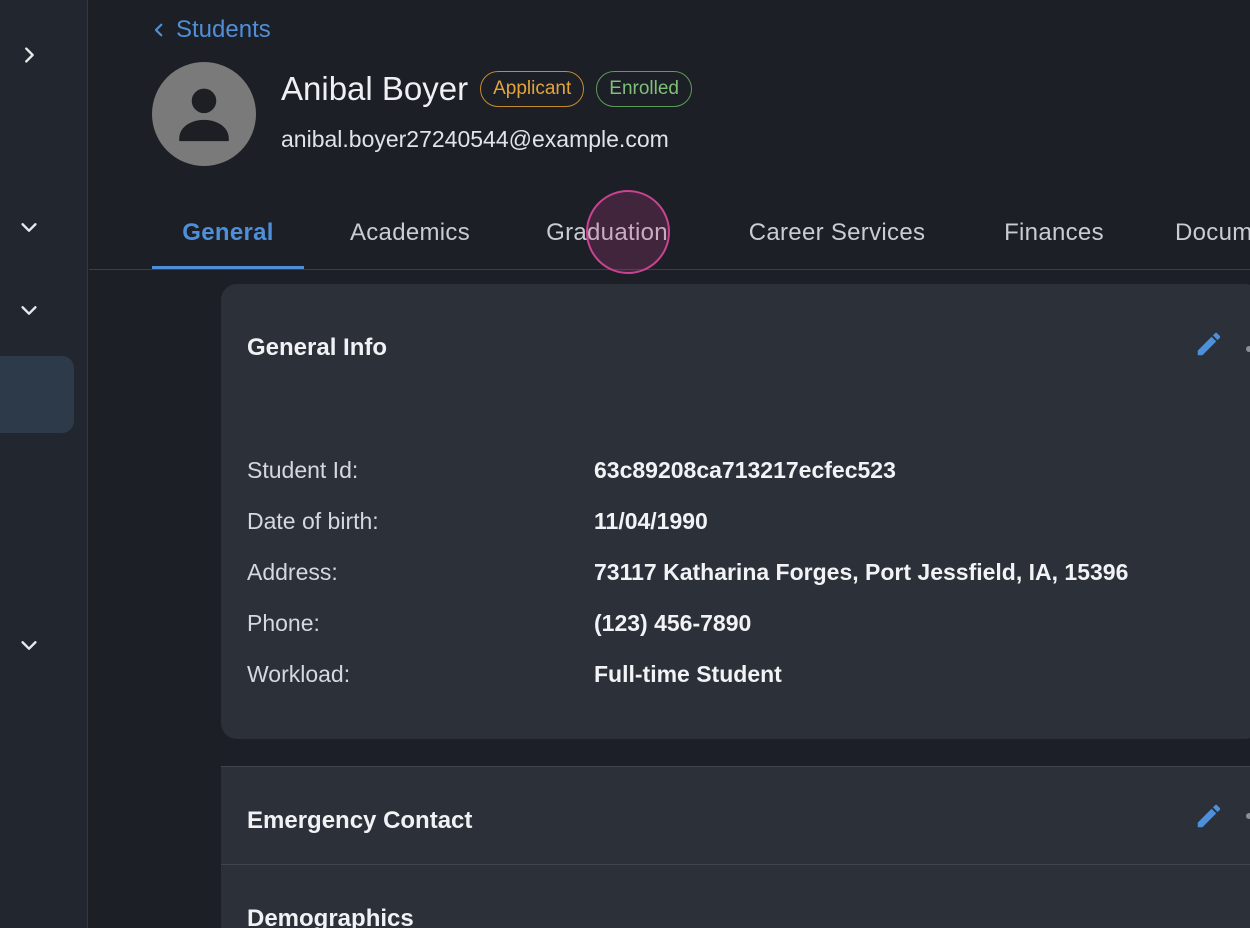 This screenshot has height=928, width=1250. Describe the element at coordinates (292, 572) in the screenshot. I see `field-label-address: Address:` at that location.